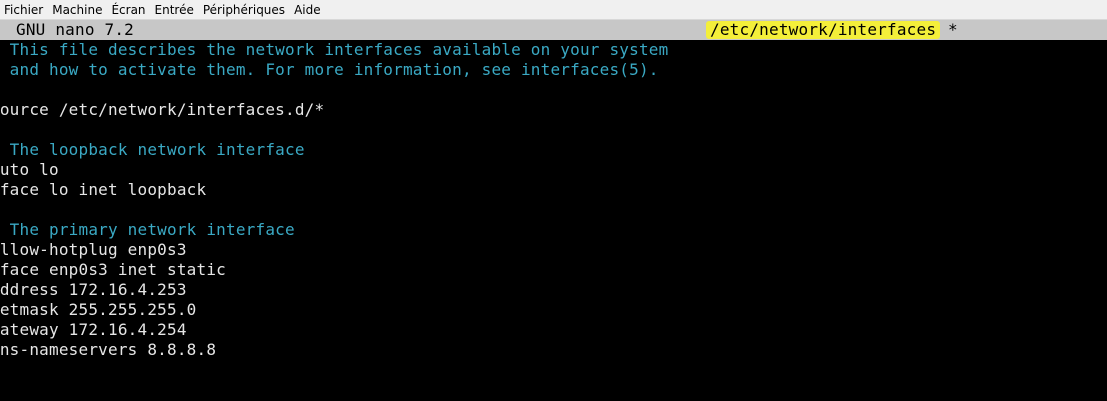 The image size is (1107, 401). I want to click on modified-indicator: *, so click(953, 29).